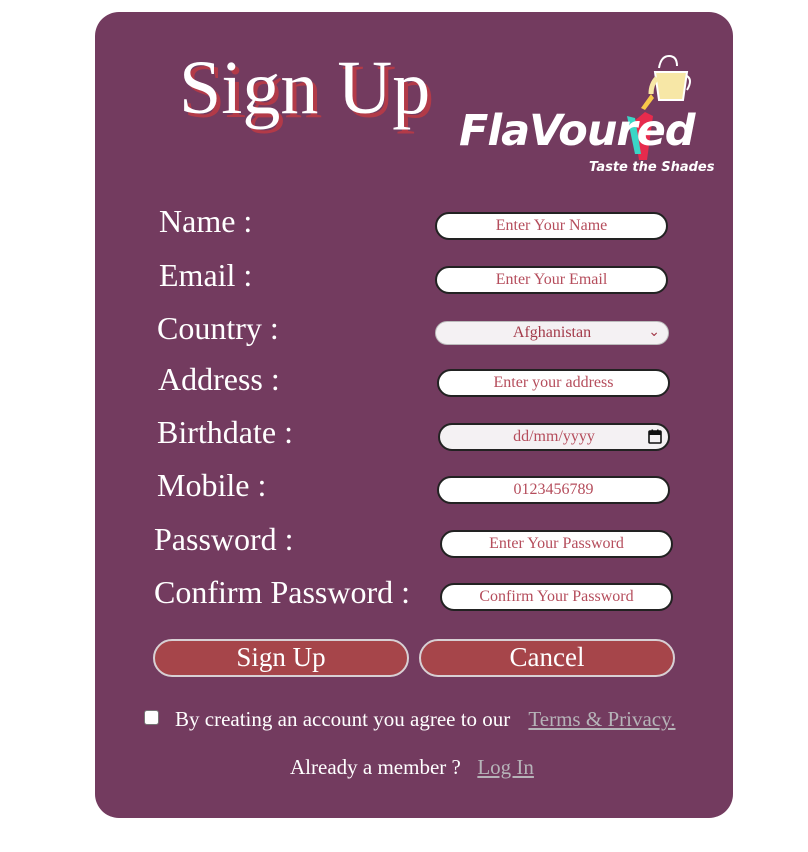  Describe the element at coordinates (505, 767) in the screenshot. I see `login-link: Log In` at that location.